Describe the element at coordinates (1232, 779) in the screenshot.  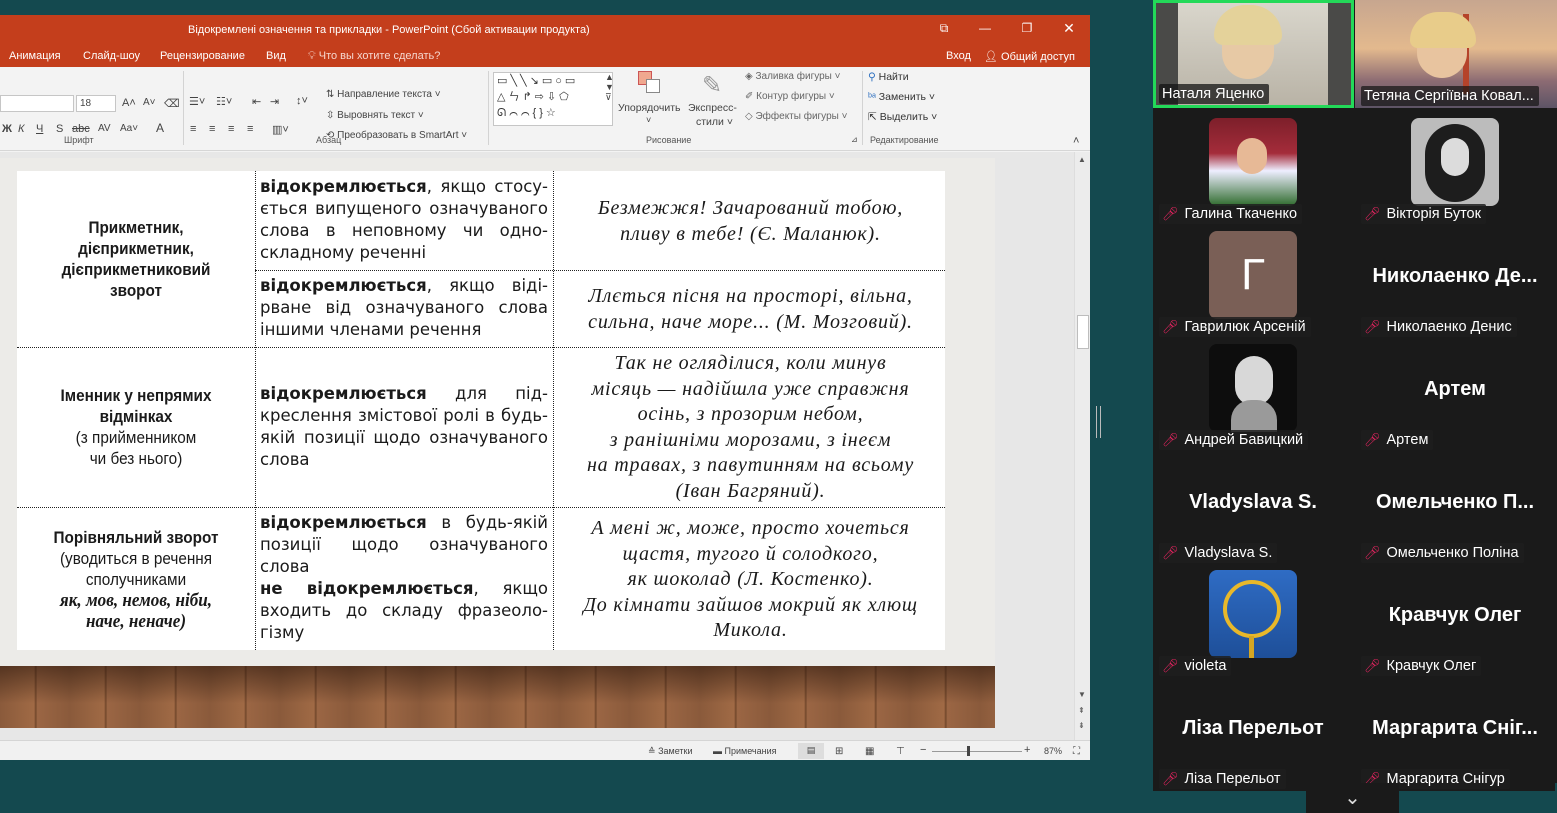
I see `participant-name-text: Ліза Перельот` at that location.